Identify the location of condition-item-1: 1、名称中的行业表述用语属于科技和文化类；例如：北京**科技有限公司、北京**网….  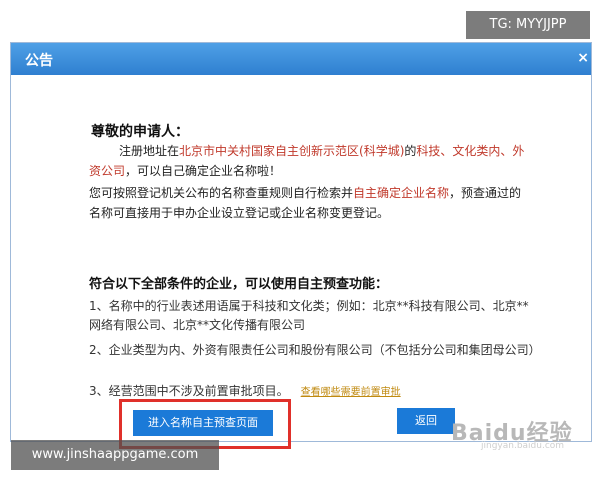
(309, 315).